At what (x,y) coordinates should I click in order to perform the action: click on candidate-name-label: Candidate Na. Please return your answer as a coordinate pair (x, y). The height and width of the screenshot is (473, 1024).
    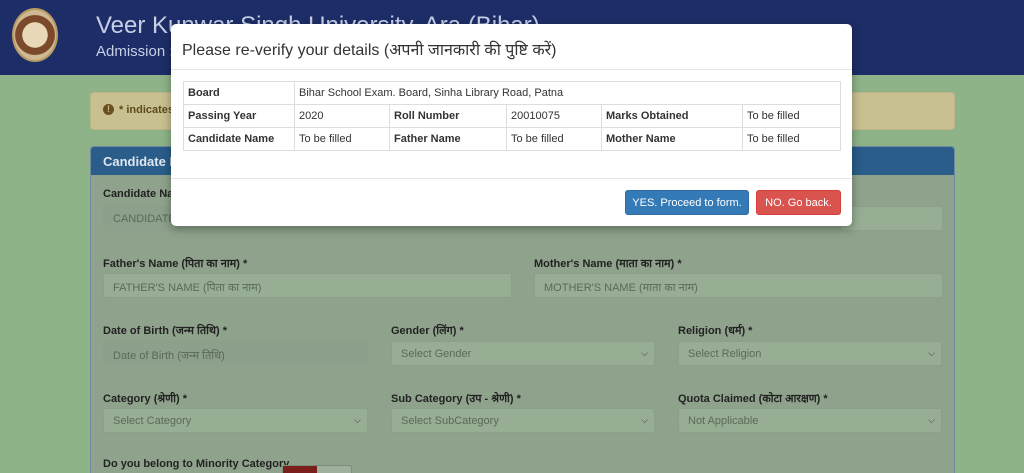
    Looking at the image, I should click on (138, 194).